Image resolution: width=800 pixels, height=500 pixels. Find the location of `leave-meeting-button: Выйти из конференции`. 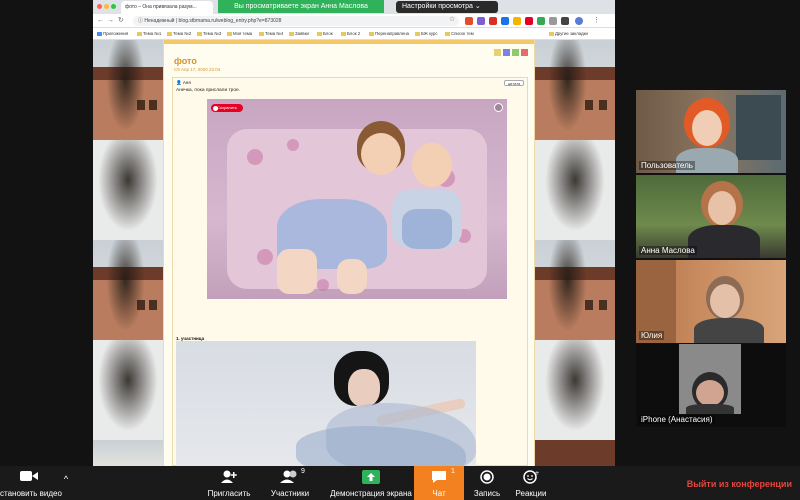

leave-meeting-button: Выйти из конференции is located at coordinates (739, 484).